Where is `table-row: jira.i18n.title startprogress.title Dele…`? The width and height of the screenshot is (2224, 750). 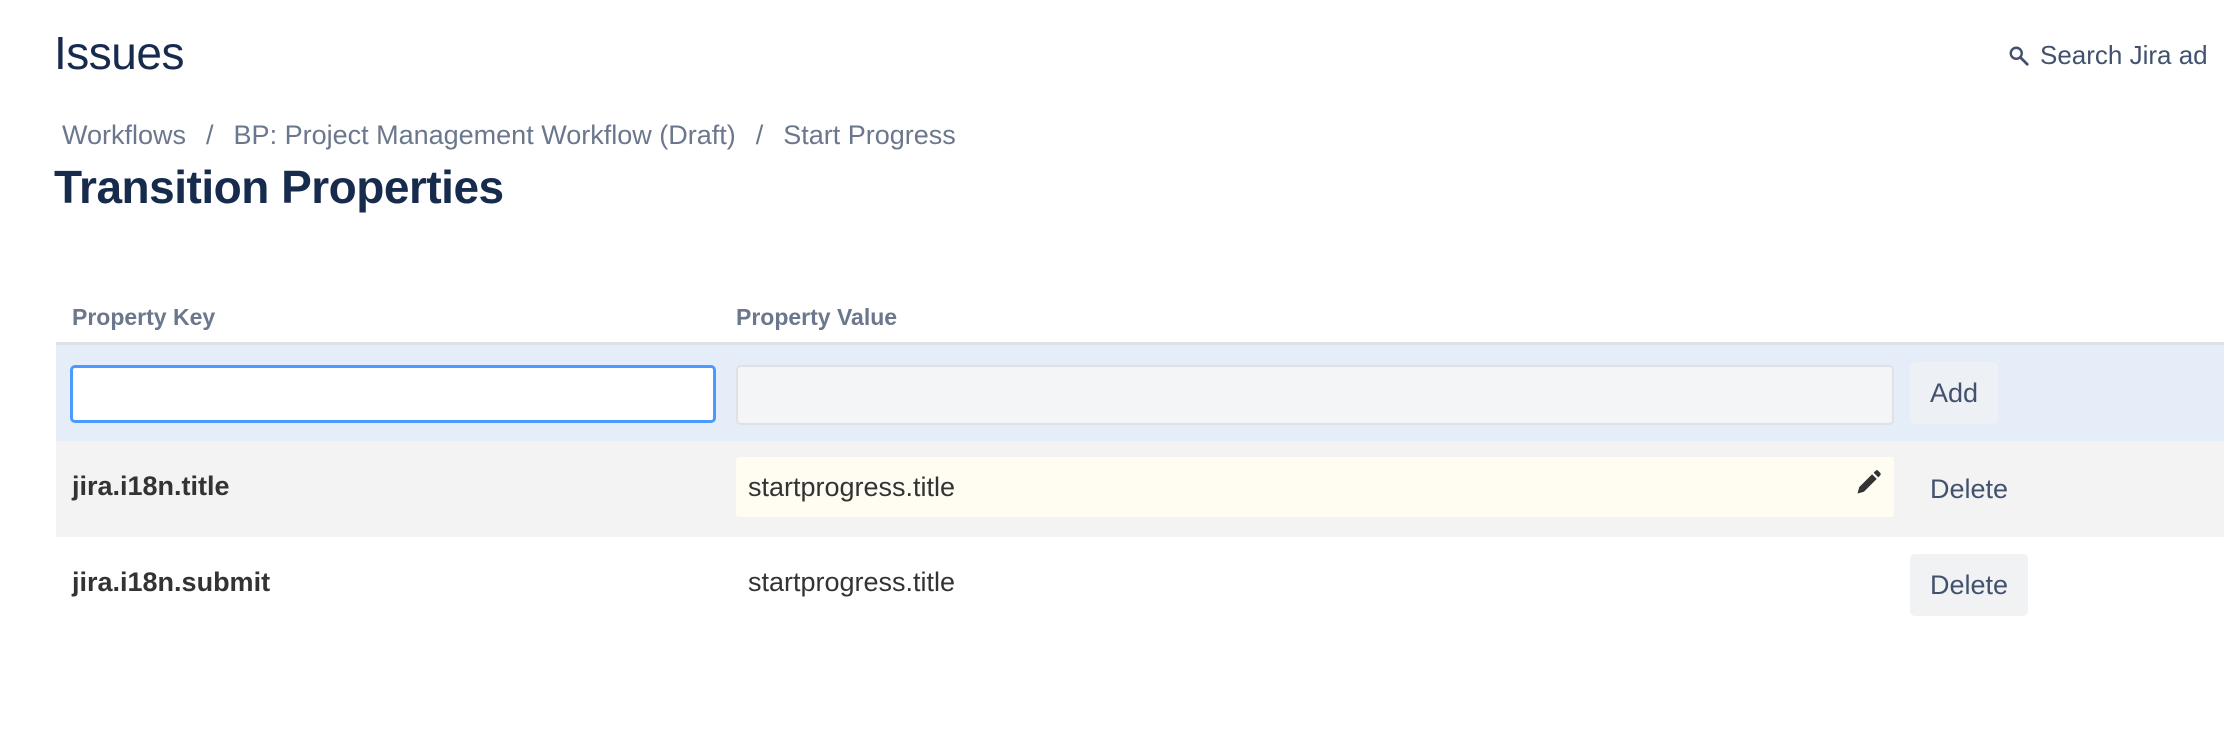
table-row: jira.i18n.title startprogress.title Dele… is located at coordinates (1140, 489).